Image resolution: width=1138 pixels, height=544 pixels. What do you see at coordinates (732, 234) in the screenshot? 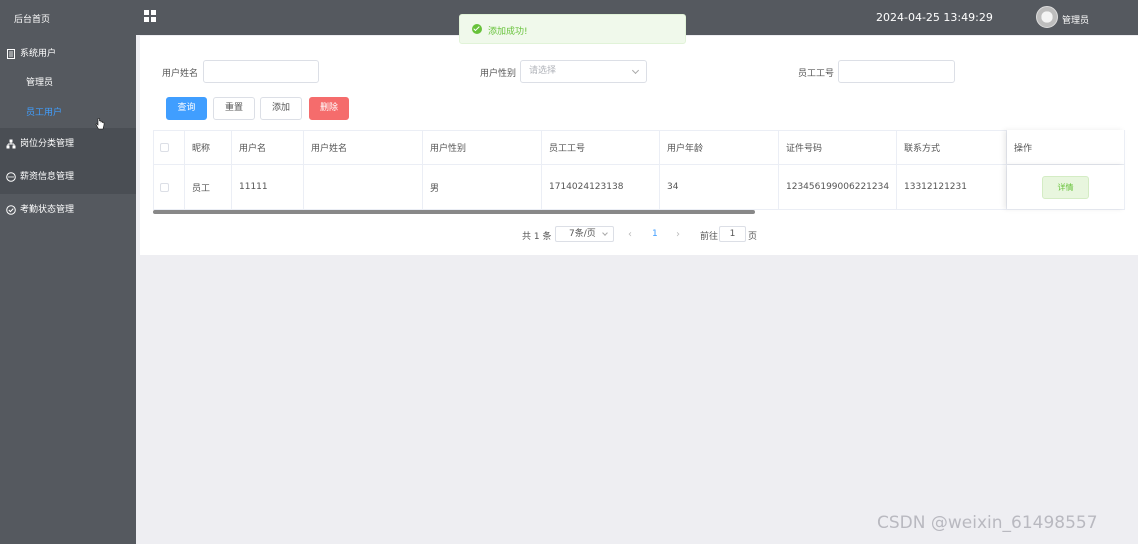
I see `goto-page-input: 1` at bounding box center [732, 234].